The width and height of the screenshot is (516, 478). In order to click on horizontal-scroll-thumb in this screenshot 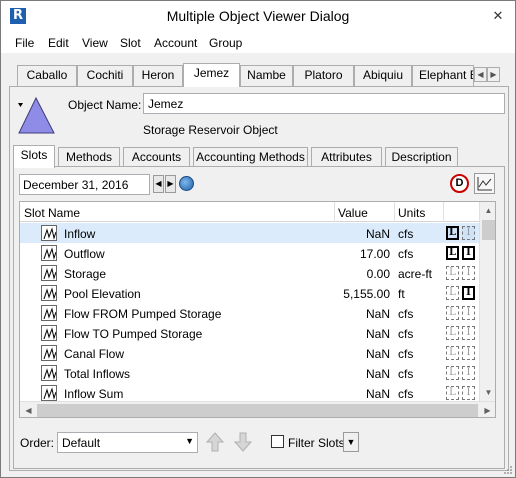, I will do `click(257, 410)`.